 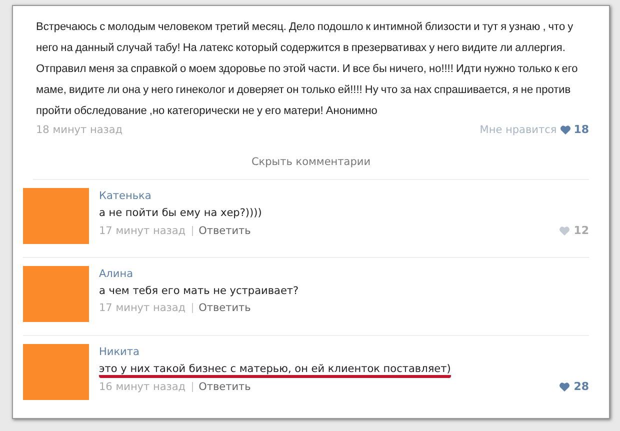 What do you see at coordinates (79, 130) in the screenshot?
I see `post-time: 18 минут назад` at bounding box center [79, 130].